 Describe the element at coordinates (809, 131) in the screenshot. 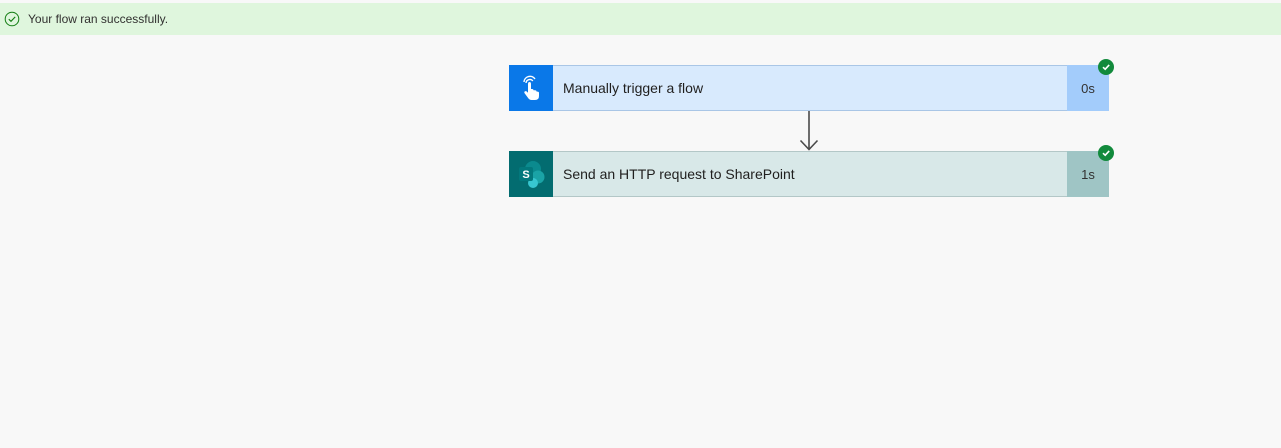

I see `arrow-down-icon` at that location.